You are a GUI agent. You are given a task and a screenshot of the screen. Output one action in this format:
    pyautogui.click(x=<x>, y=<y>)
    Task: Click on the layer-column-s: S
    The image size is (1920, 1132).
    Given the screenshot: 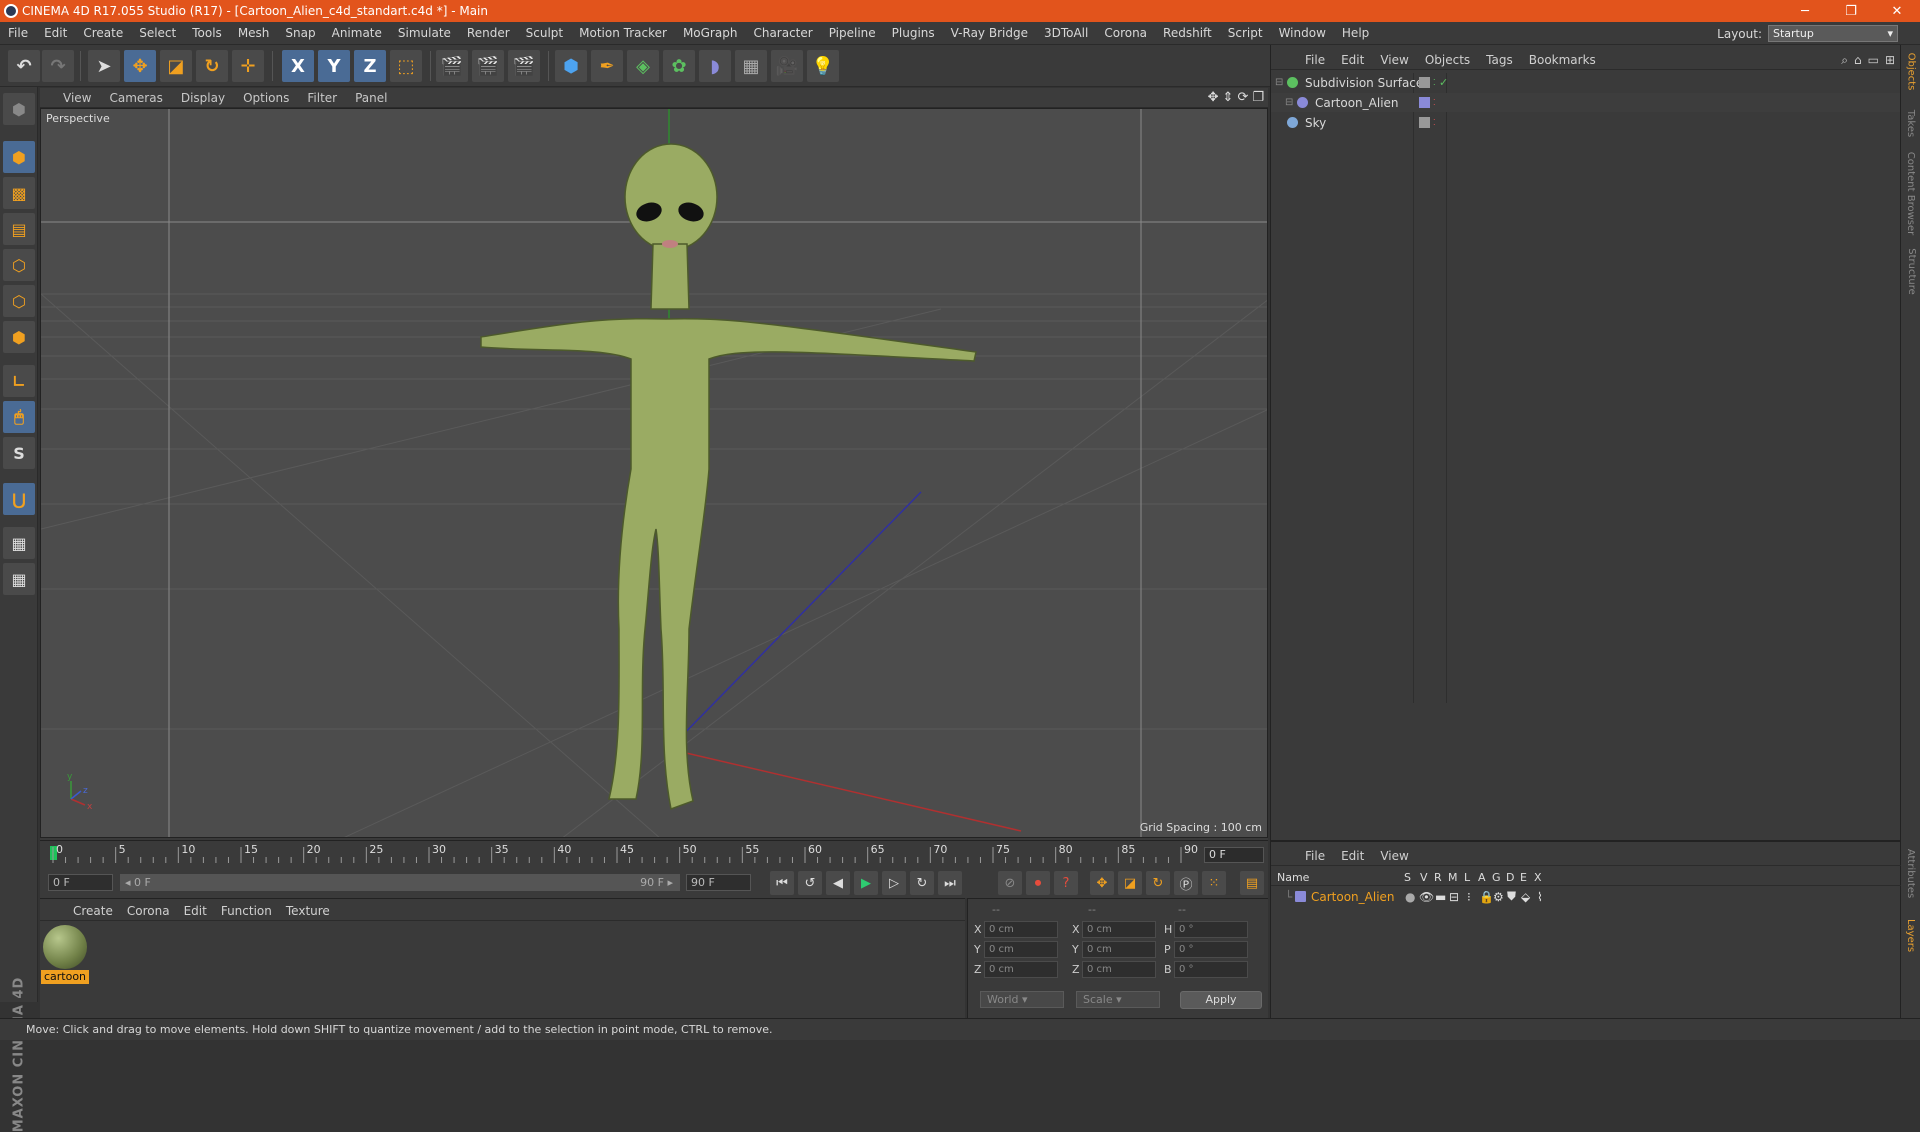 What is the action you would take?
    pyautogui.click(x=1407, y=877)
    